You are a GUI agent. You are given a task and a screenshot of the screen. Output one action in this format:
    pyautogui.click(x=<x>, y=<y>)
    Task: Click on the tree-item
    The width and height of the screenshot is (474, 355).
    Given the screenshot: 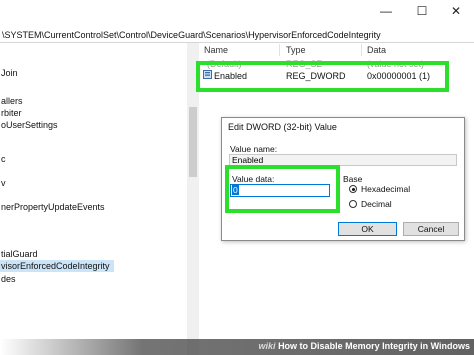 What is the action you would take?
    pyautogui.click(x=0, y=219)
    